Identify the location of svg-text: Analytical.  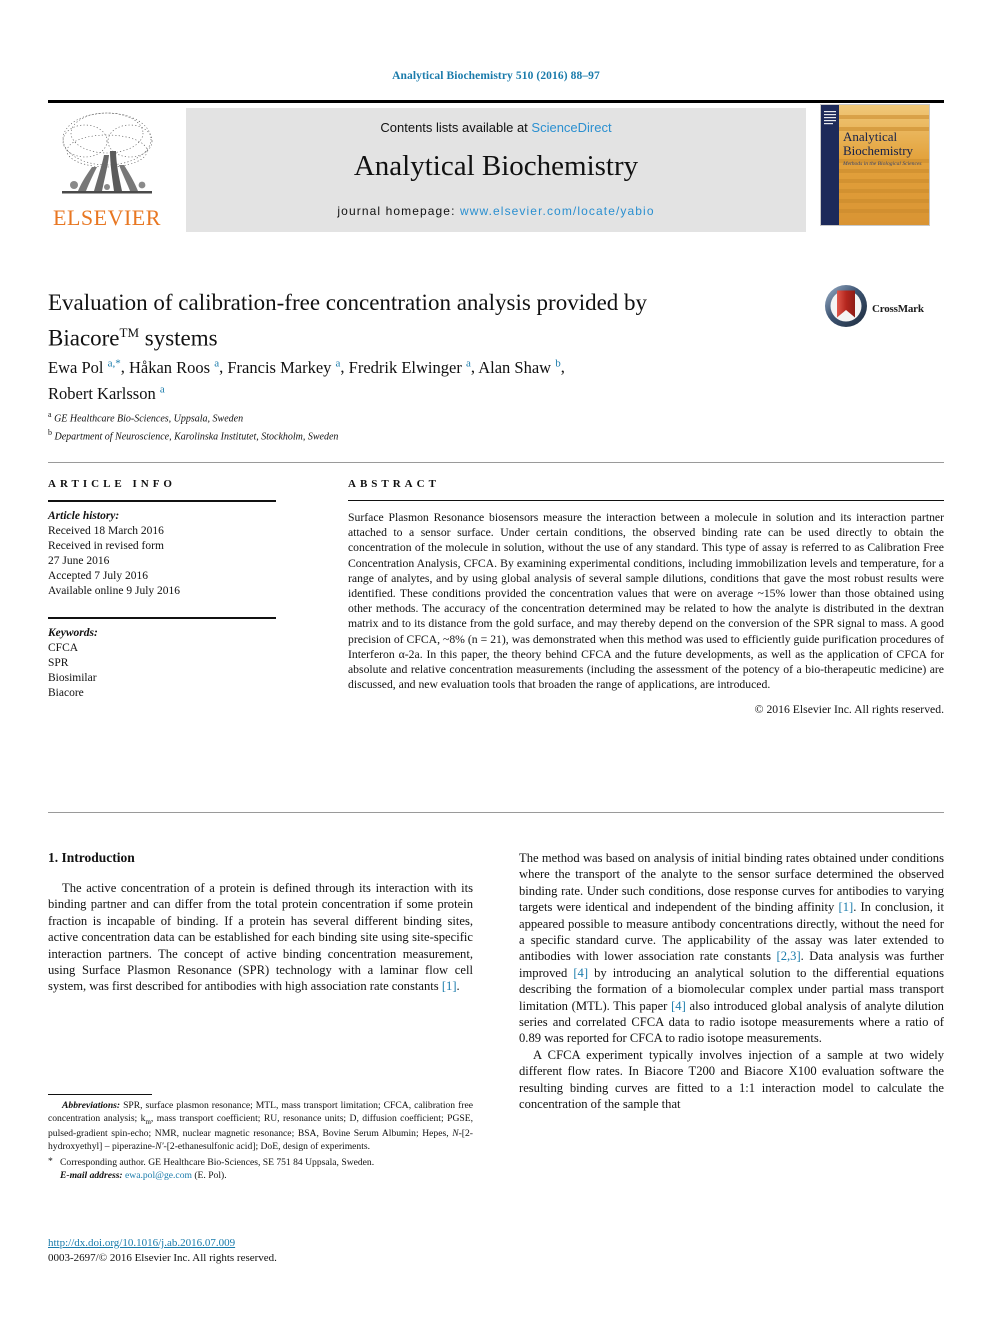
(870, 136).